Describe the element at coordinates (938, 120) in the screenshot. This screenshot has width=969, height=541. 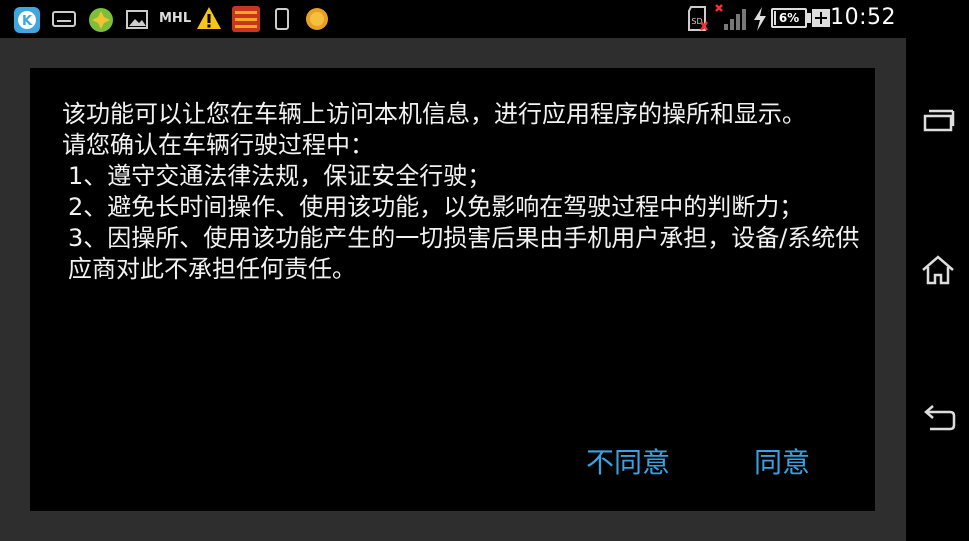
I see `recent-apps-icon` at that location.